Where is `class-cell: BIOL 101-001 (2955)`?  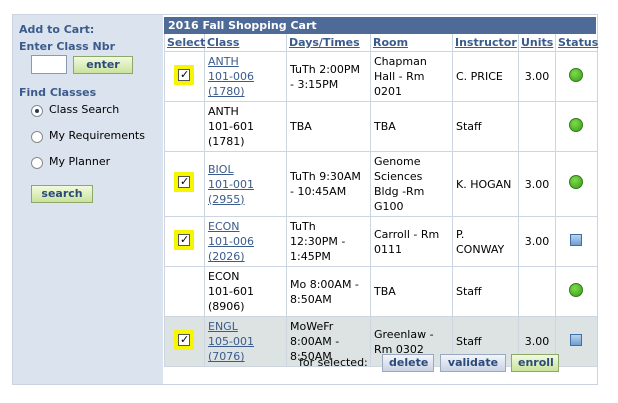 class-cell: BIOL 101-001 (2955) is located at coordinates (245, 184).